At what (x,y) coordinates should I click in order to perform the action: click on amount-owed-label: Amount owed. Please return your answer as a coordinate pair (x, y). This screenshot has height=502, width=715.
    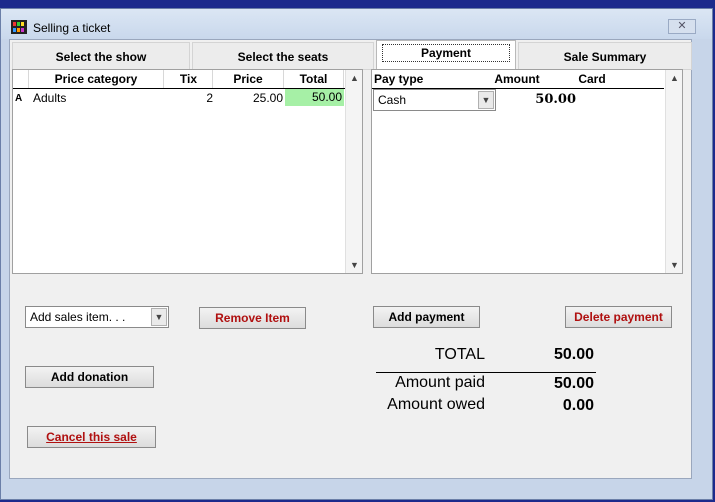
    Looking at the image, I should click on (436, 404).